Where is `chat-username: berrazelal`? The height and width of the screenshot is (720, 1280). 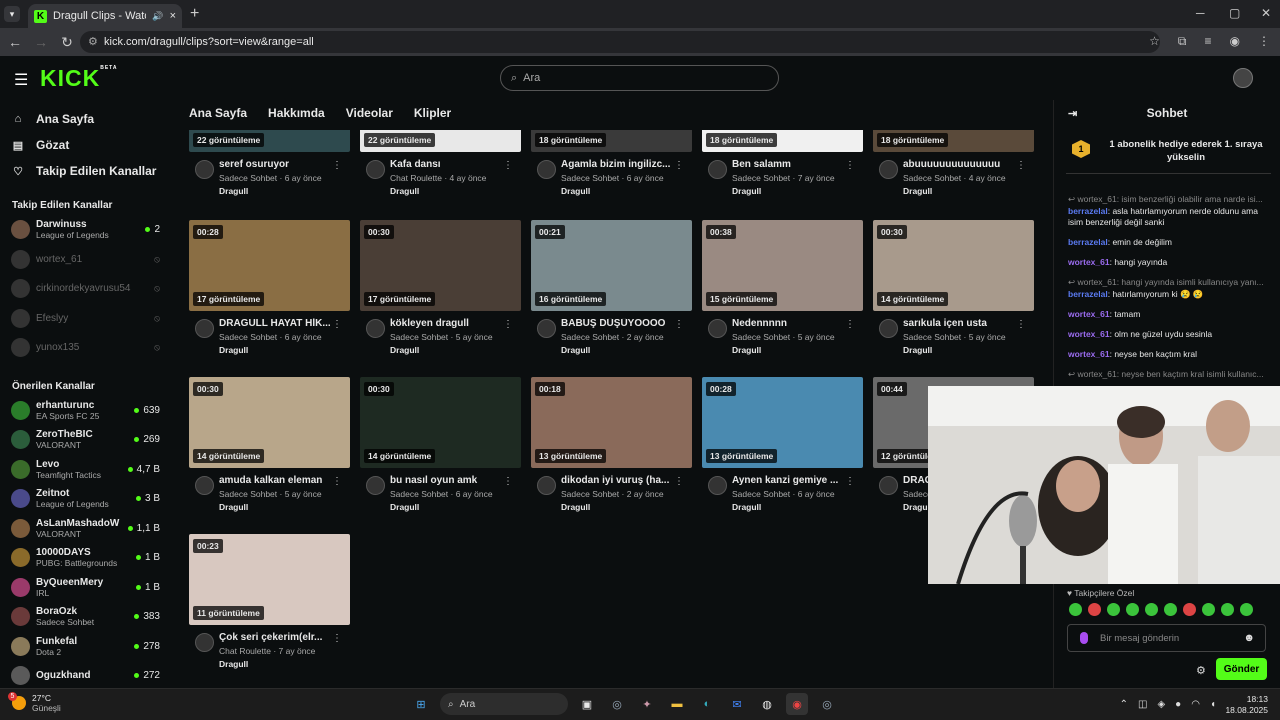 chat-username: berrazelal is located at coordinates (1088, 211).